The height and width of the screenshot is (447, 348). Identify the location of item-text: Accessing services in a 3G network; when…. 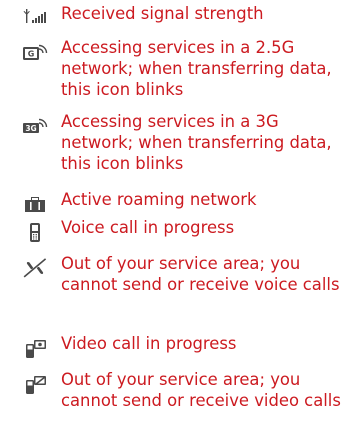
(196, 142).